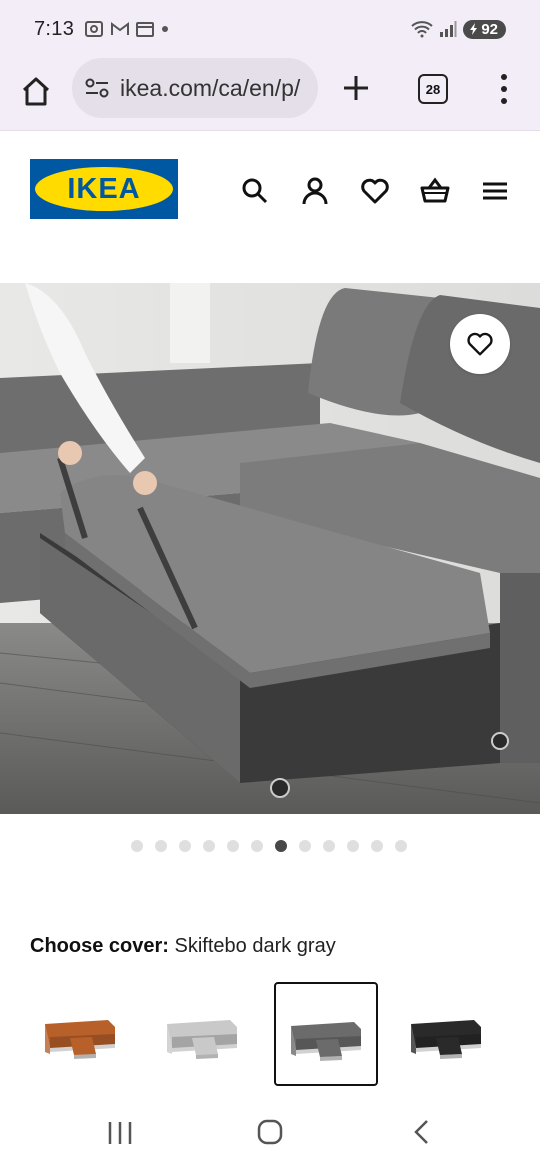 Image resolution: width=540 pixels, height=1170 pixels. What do you see at coordinates (504, 89) in the screenshot?
I see `more-options-icon` at bounding box center [504, 89].